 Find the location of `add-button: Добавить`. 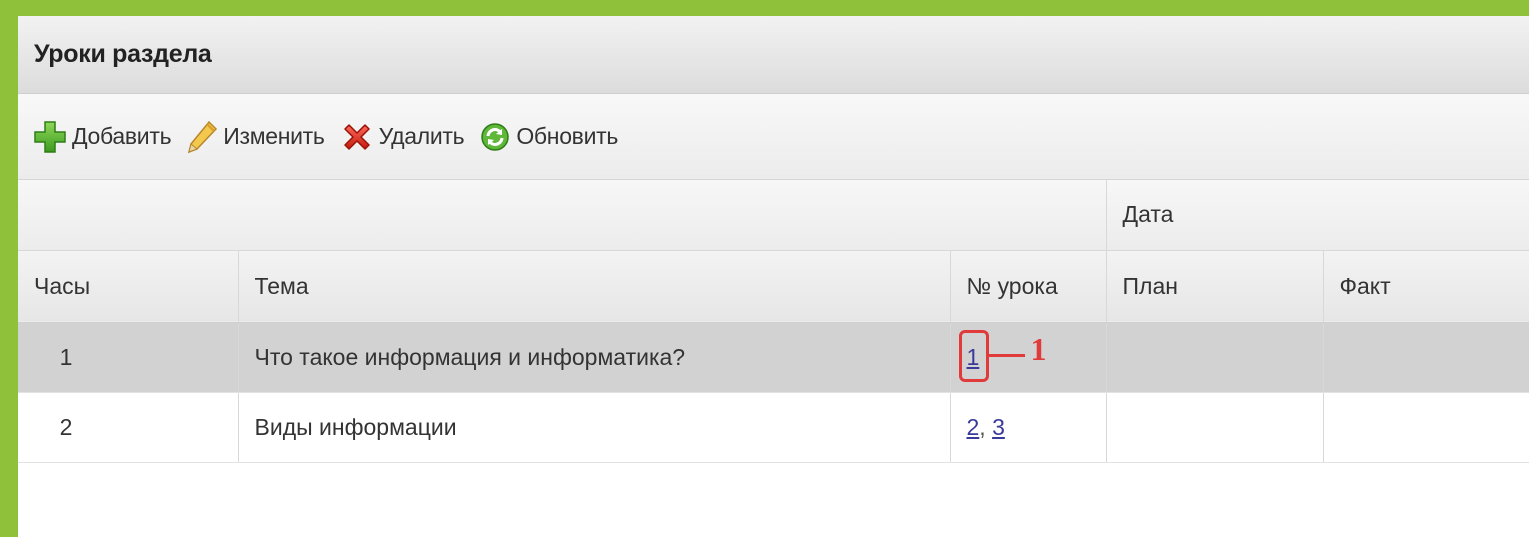

add-button: Добавить is located at coordinates (102, 137).